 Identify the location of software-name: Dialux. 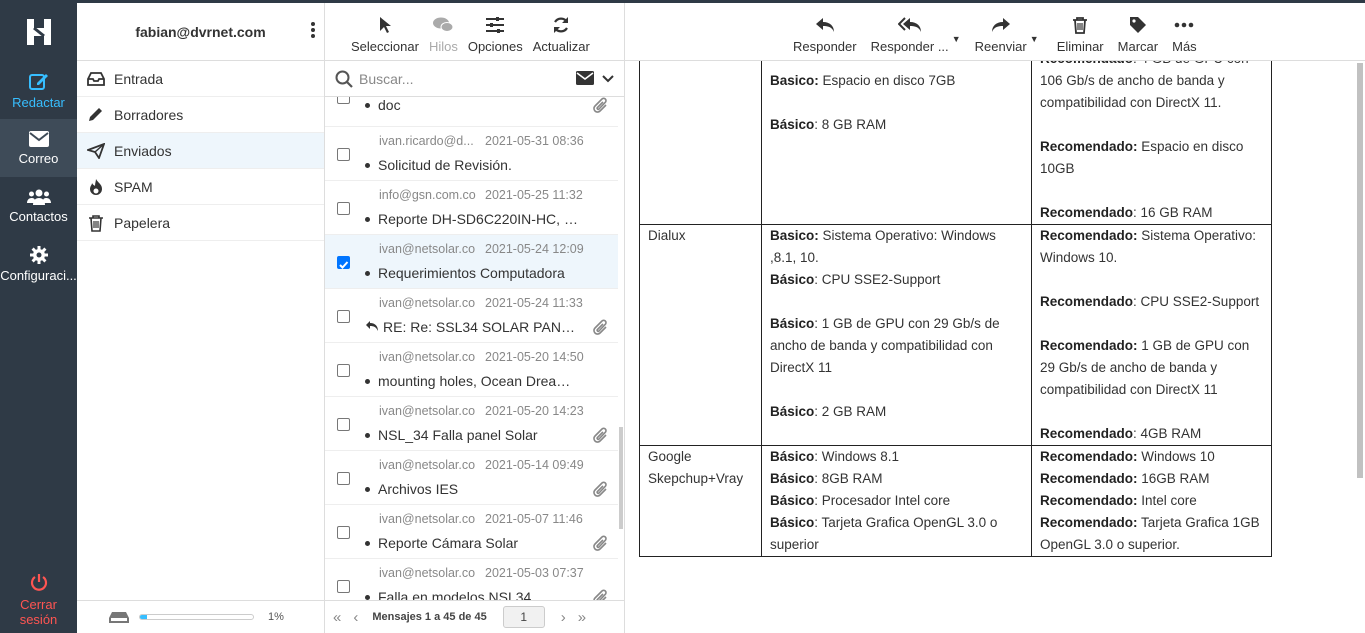
(667, 235).